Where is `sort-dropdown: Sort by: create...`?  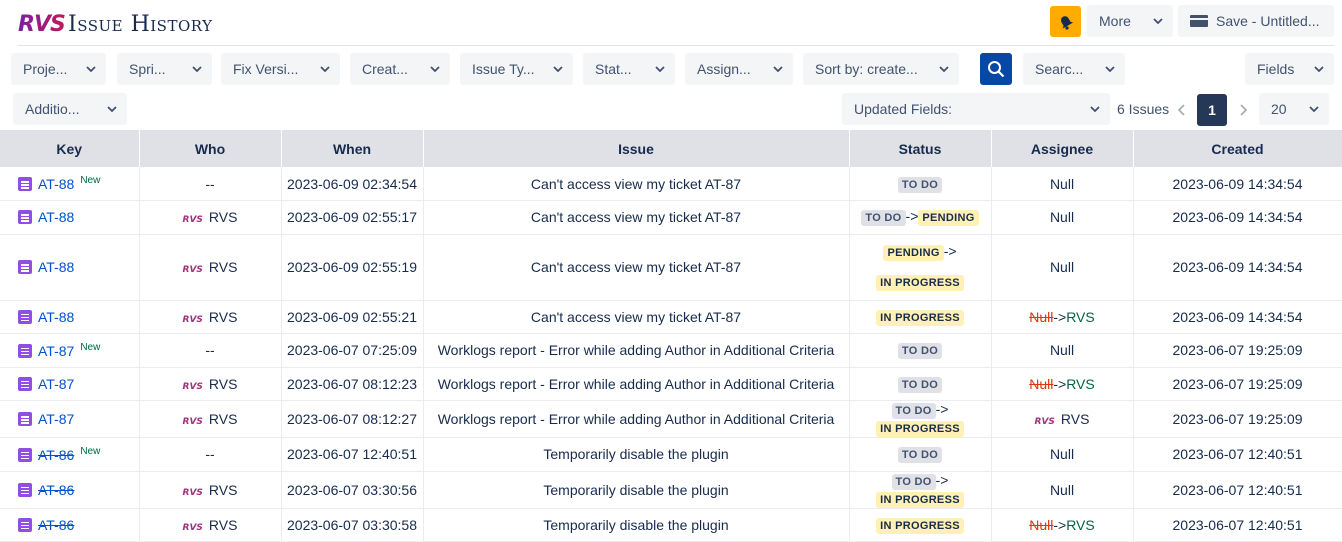 sort-dropdown: Sort by: create... is located at coordinates (881, 69).